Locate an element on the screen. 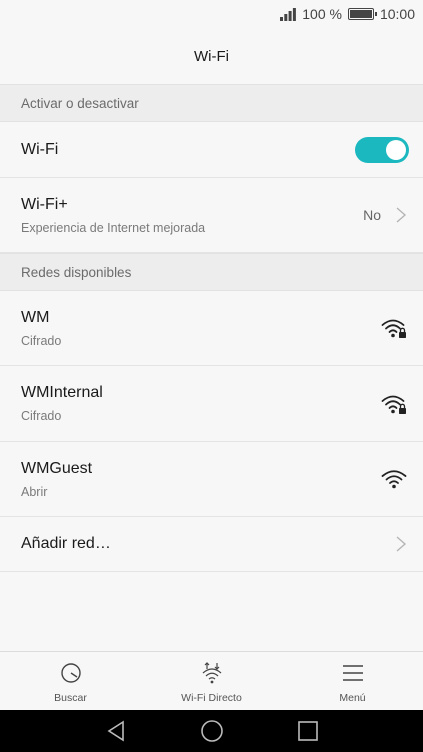 This screenshot has height=752, width=423. refresh-icon is located at coordinates (70, 673).